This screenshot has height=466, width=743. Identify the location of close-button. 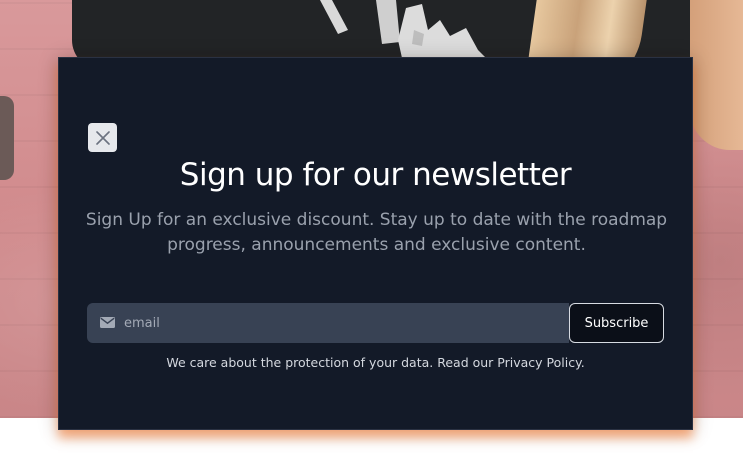
(102, 137).